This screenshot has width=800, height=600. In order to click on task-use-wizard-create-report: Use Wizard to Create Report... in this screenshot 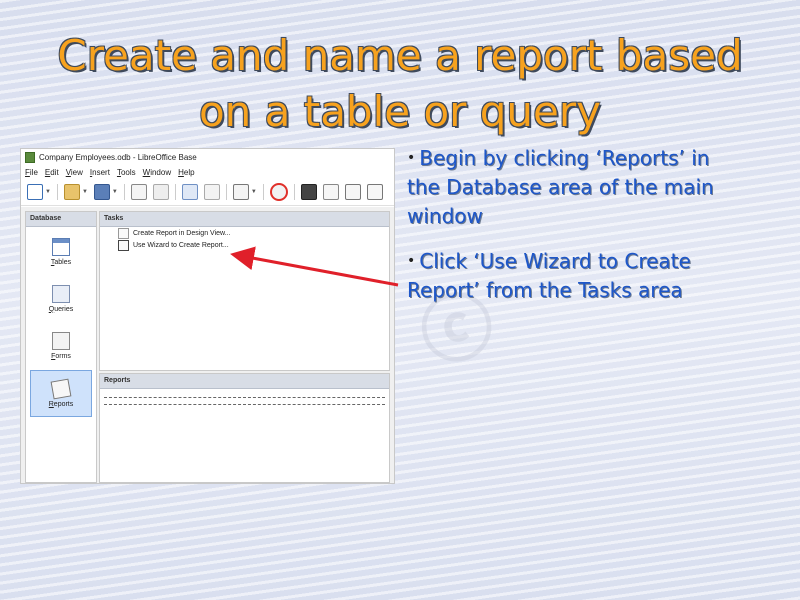, I will do `click(244, 245)`.